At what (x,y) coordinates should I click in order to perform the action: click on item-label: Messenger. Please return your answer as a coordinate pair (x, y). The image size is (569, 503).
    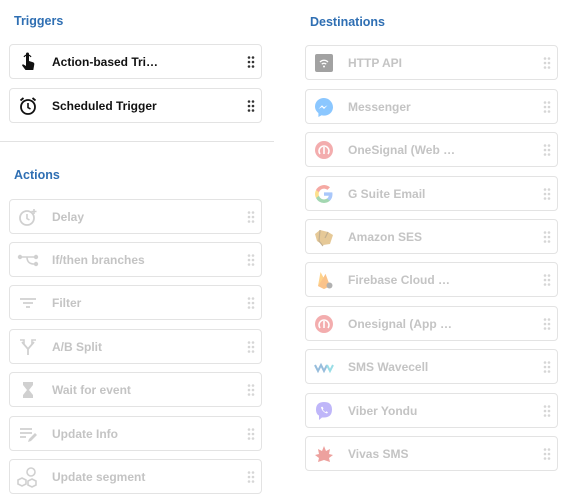
    Looking at the image, I should click on (379, 106).